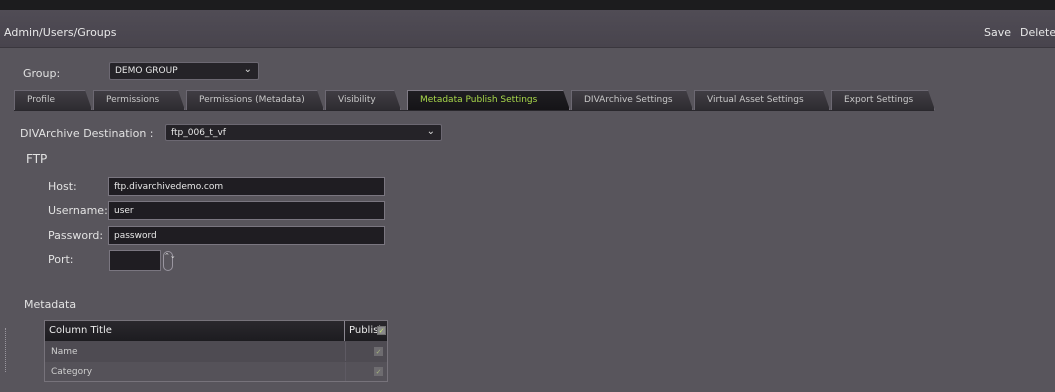  What do you see at coordinates (50, 304) in the screenshot?
I see `metadata-section-title: Metadata` at bounding box center [50, 304].